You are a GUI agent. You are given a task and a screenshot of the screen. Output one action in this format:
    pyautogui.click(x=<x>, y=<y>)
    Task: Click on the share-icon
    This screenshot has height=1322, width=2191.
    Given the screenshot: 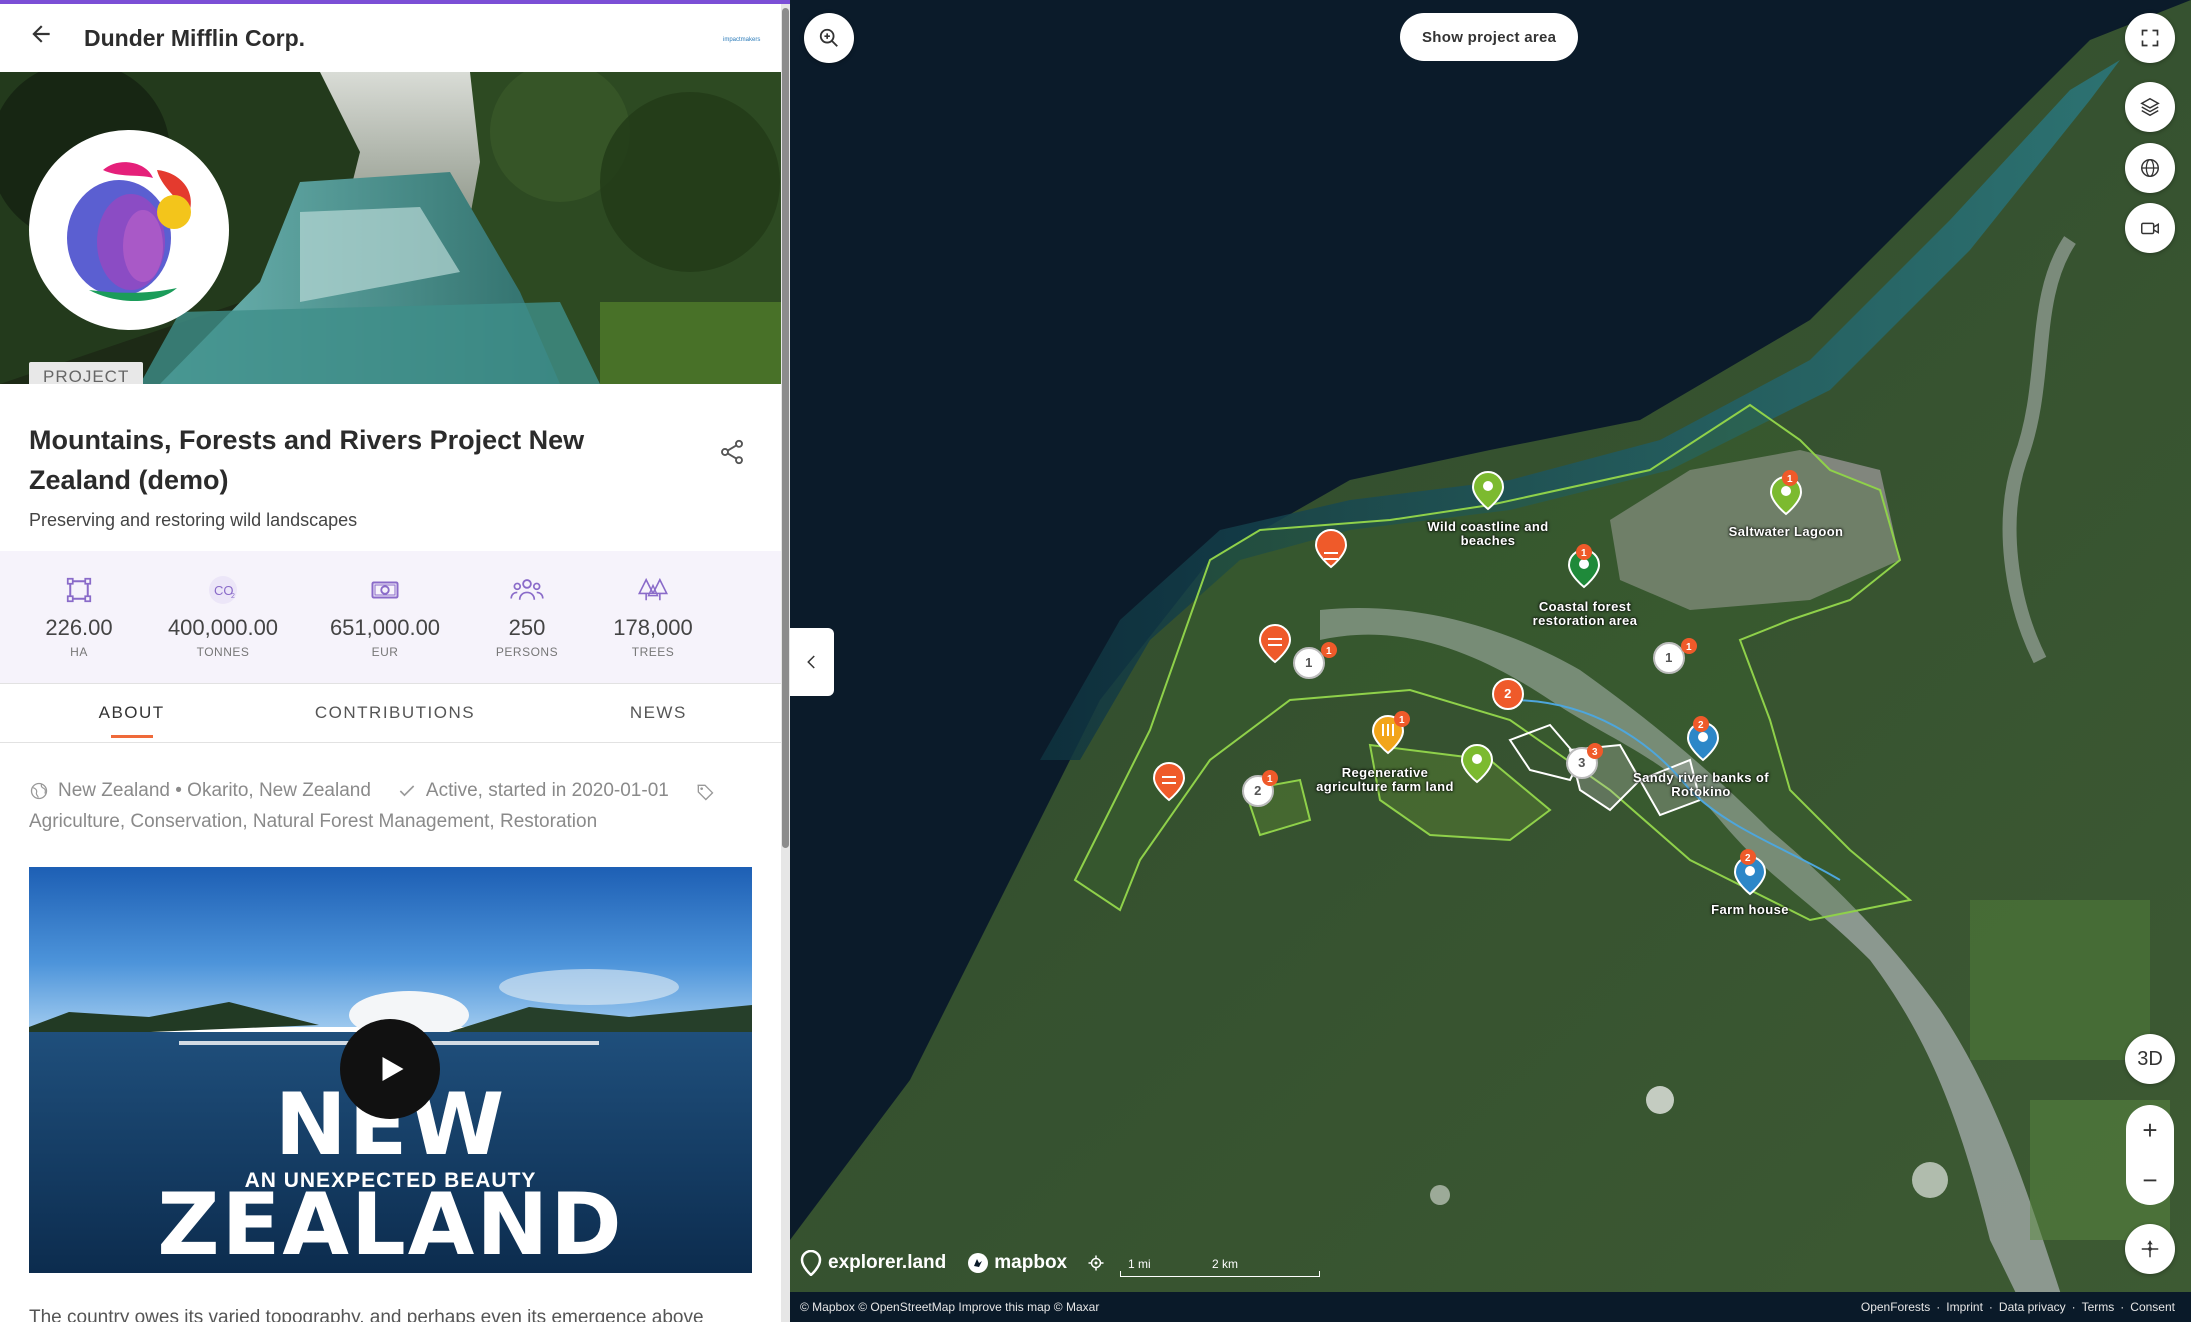 What is the action you would take?
    pyautogui.click(x=733, y=453)
    